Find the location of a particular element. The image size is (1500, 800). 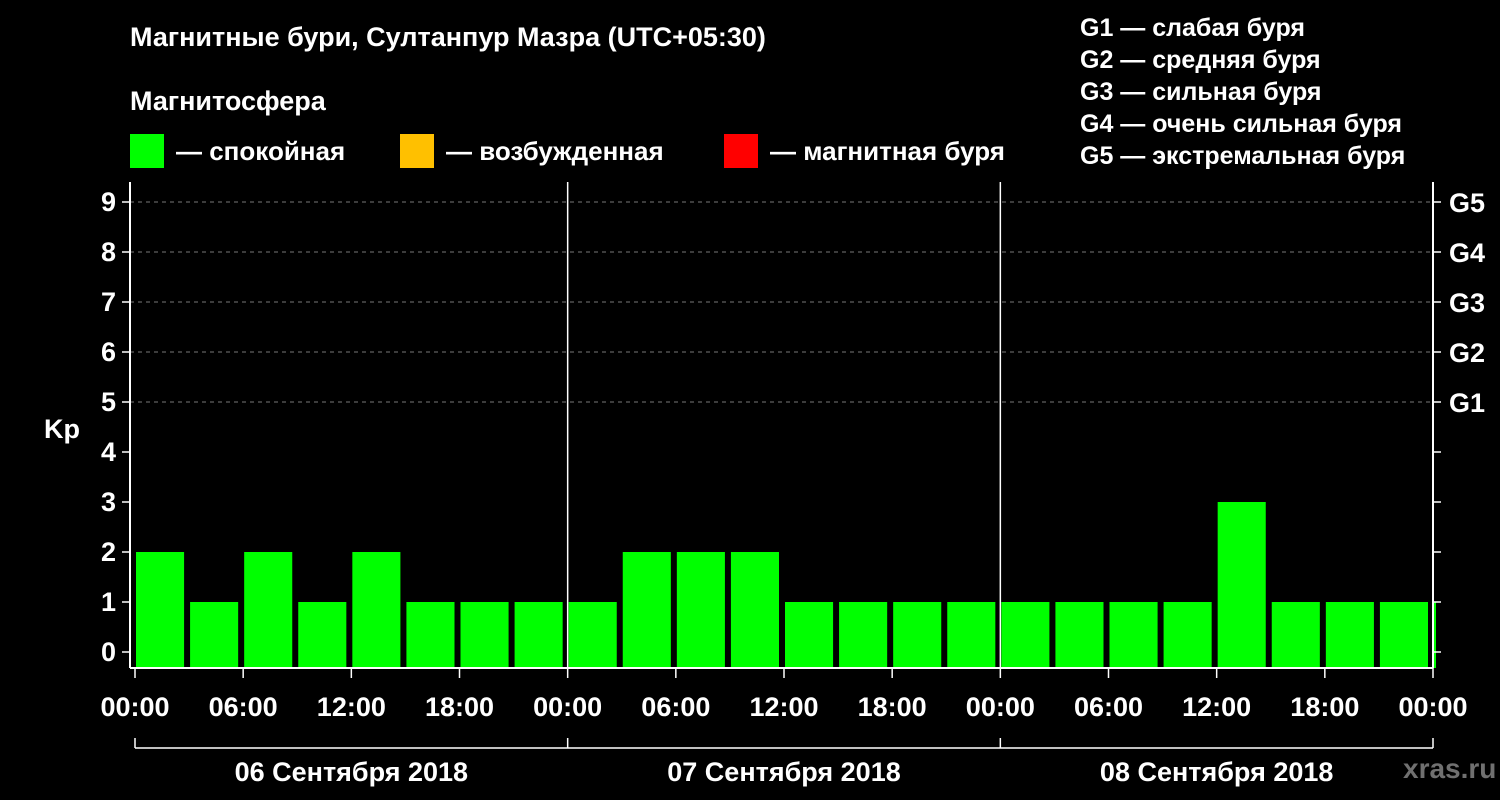

day-label: 06 Сентября 2018 is located at coordinates (351, 772).